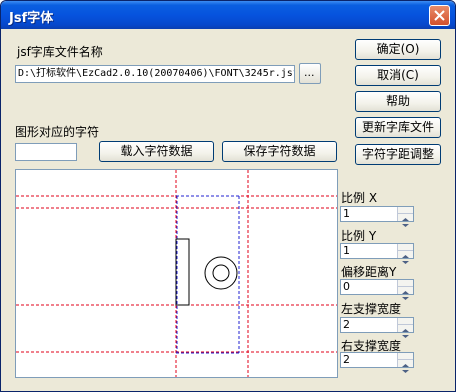 The width and height of the screenshot is (456, 392). I want to click on right-support-down-button, so click(405, 366).